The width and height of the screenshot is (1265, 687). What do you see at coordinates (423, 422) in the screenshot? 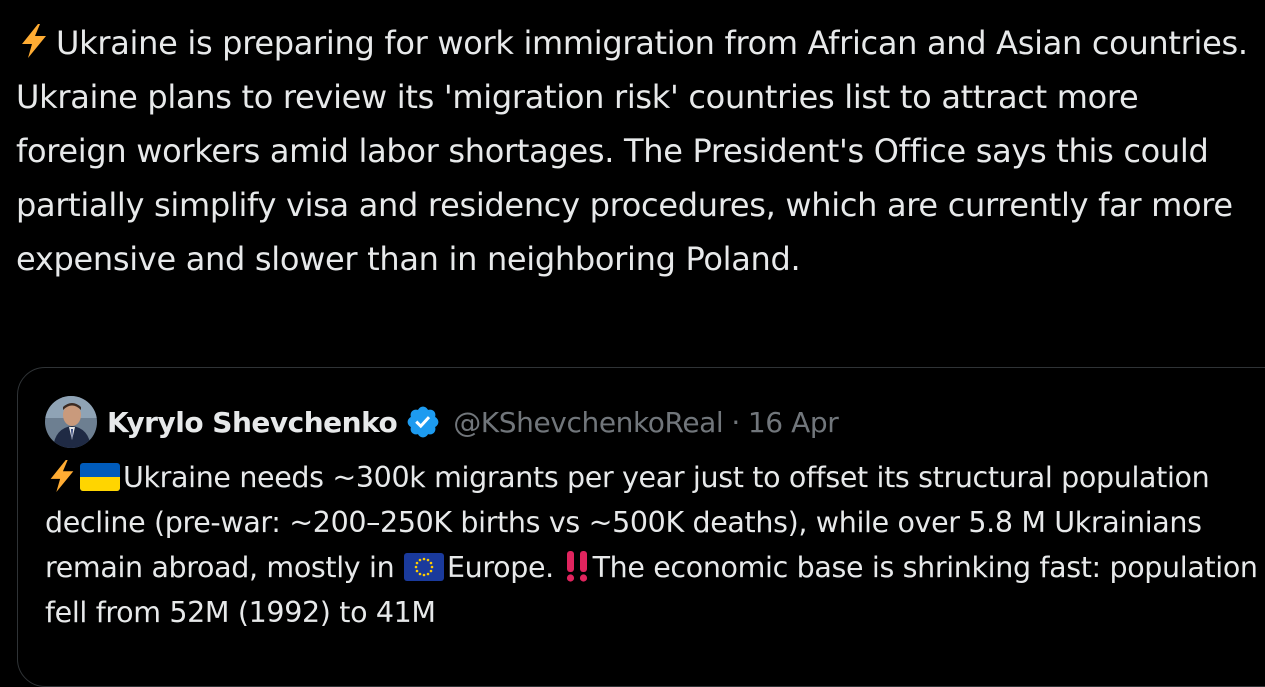
I see `verified-badge-icon` at bounding box center [423, 422].